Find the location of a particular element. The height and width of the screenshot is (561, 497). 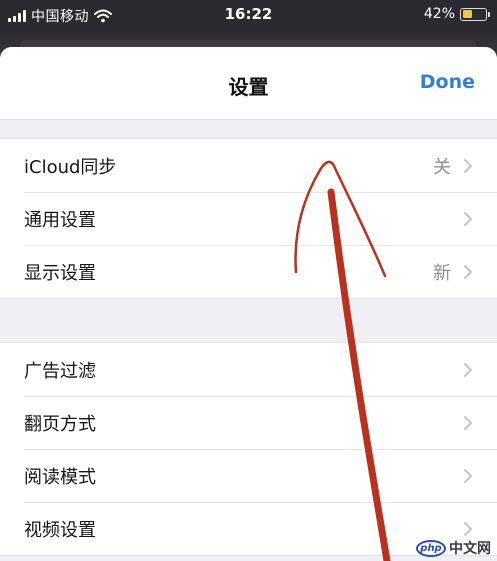

status-right: 42% is located at coordinates (456, 14).